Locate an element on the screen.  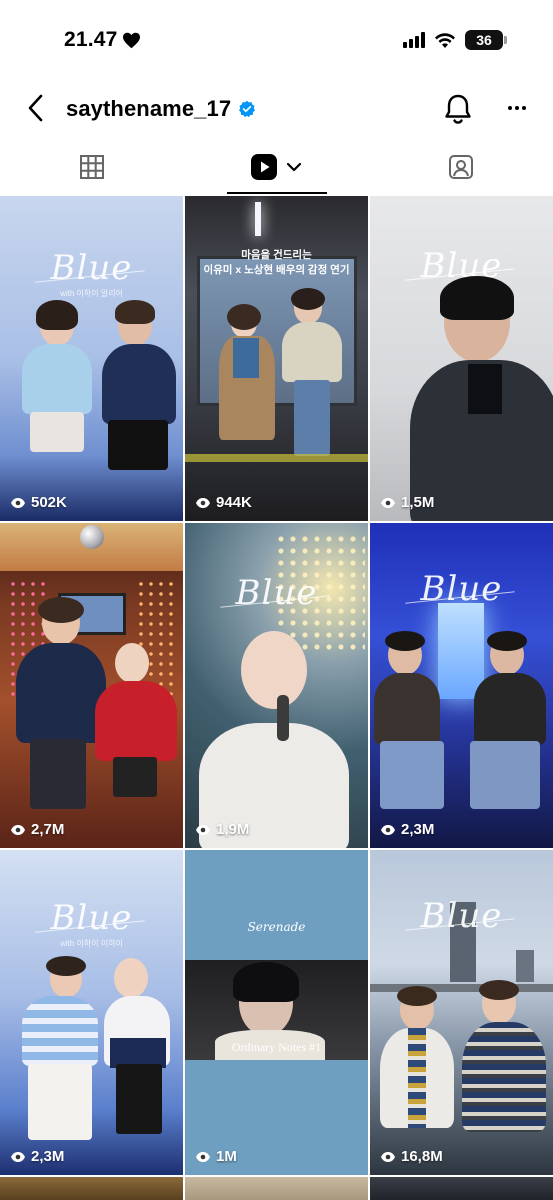
more-options-button is located at coordinates (517, 108).